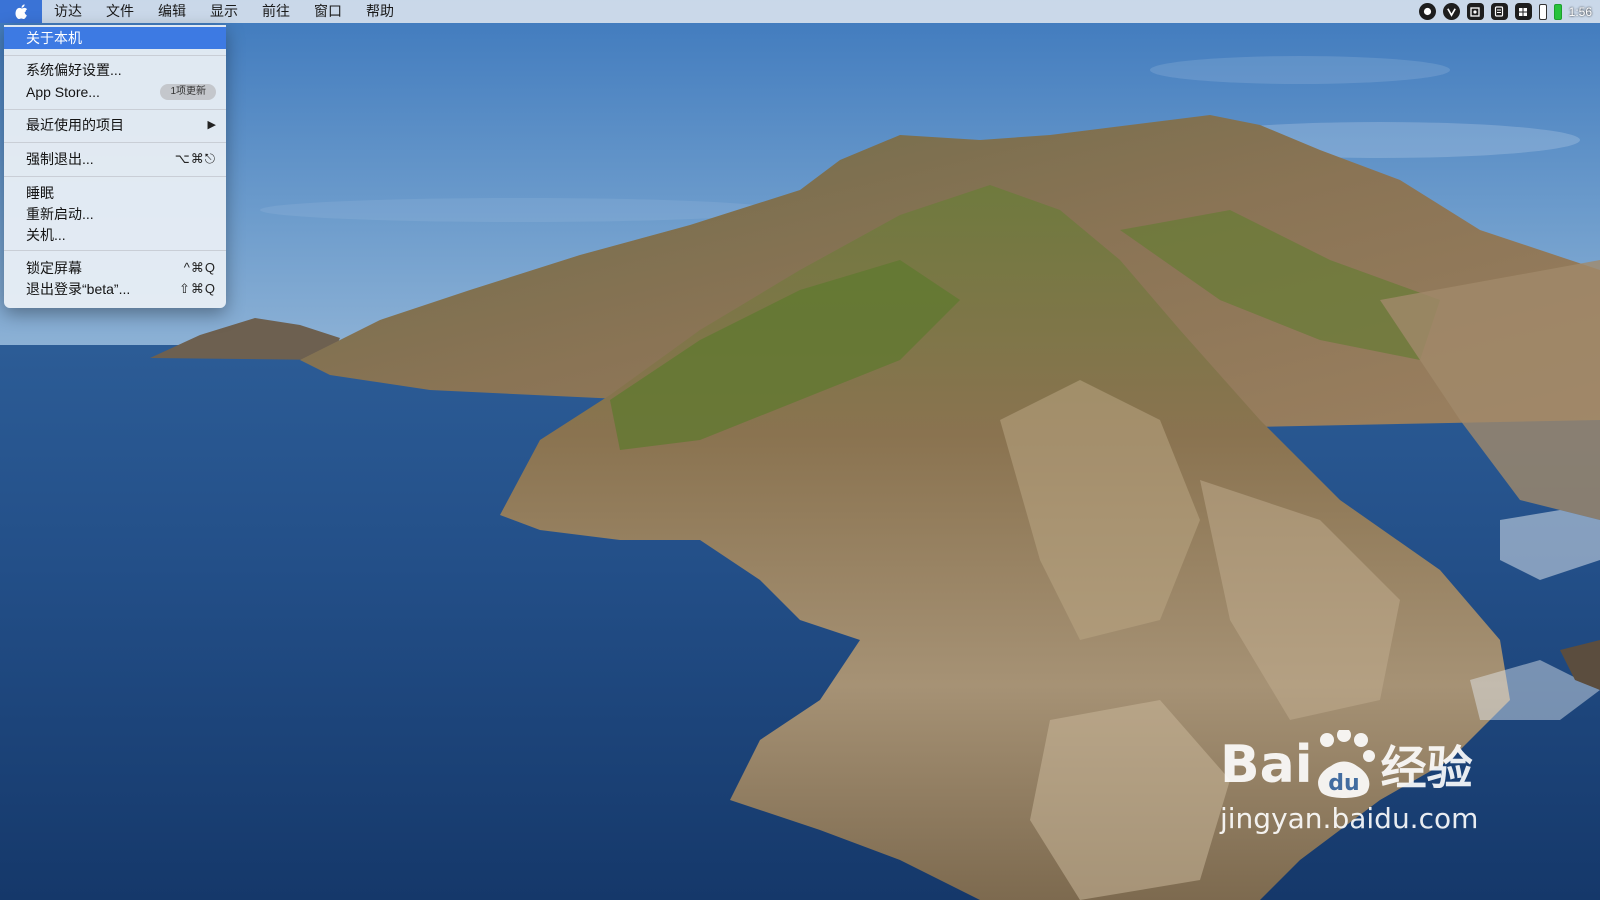 Image resolution: width=1600 pixels, height=900 pixels. I want to click on logout-item: 退出登录“beta”... ⇧⌘Q, so click(115, 289).